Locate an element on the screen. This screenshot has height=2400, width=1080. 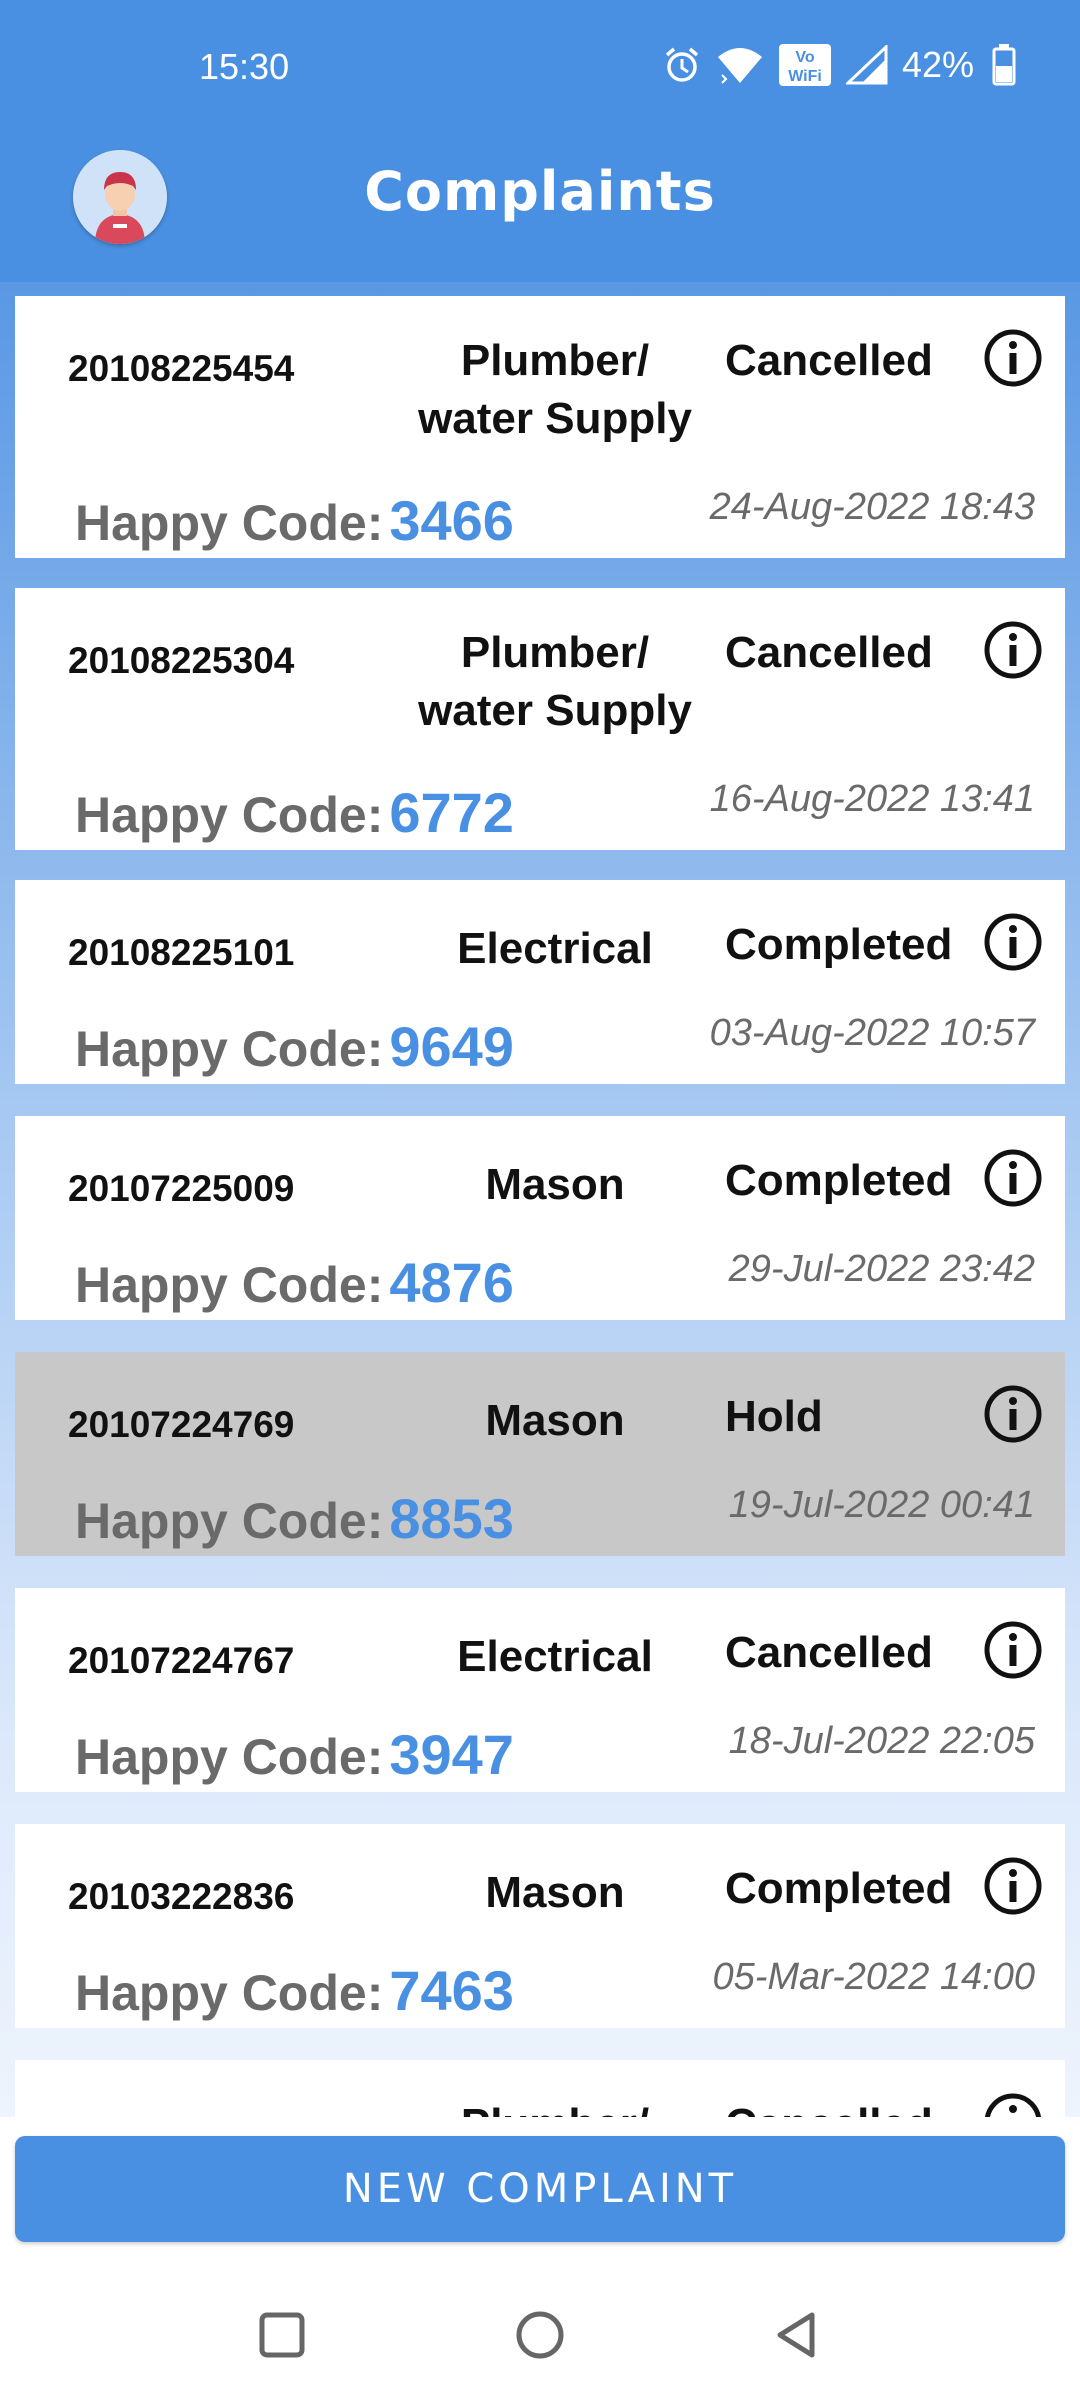
happy-code-value: 9649 is located at coordinates (451, 1046).